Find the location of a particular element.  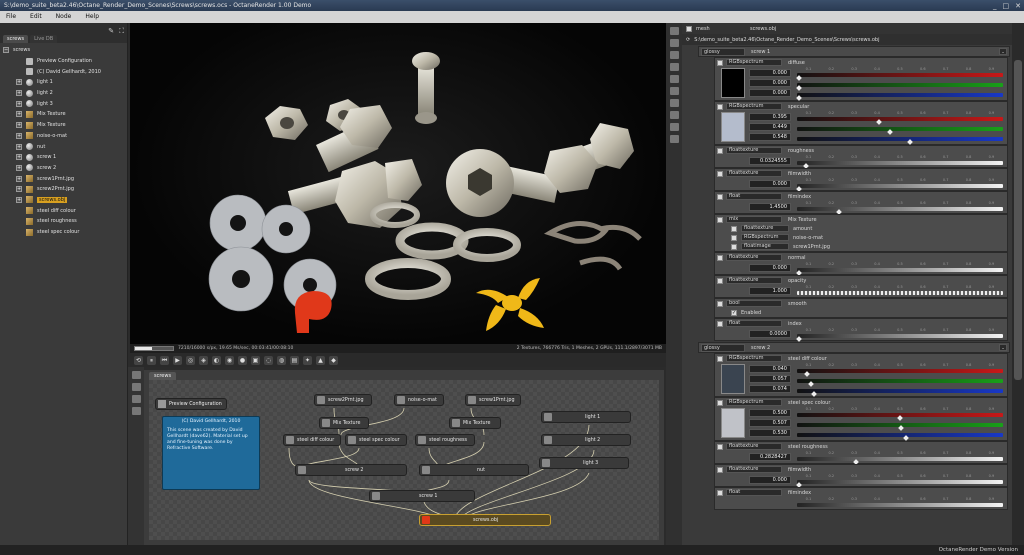

tree-item: steel diff colour is located at coordinates (63, 210).